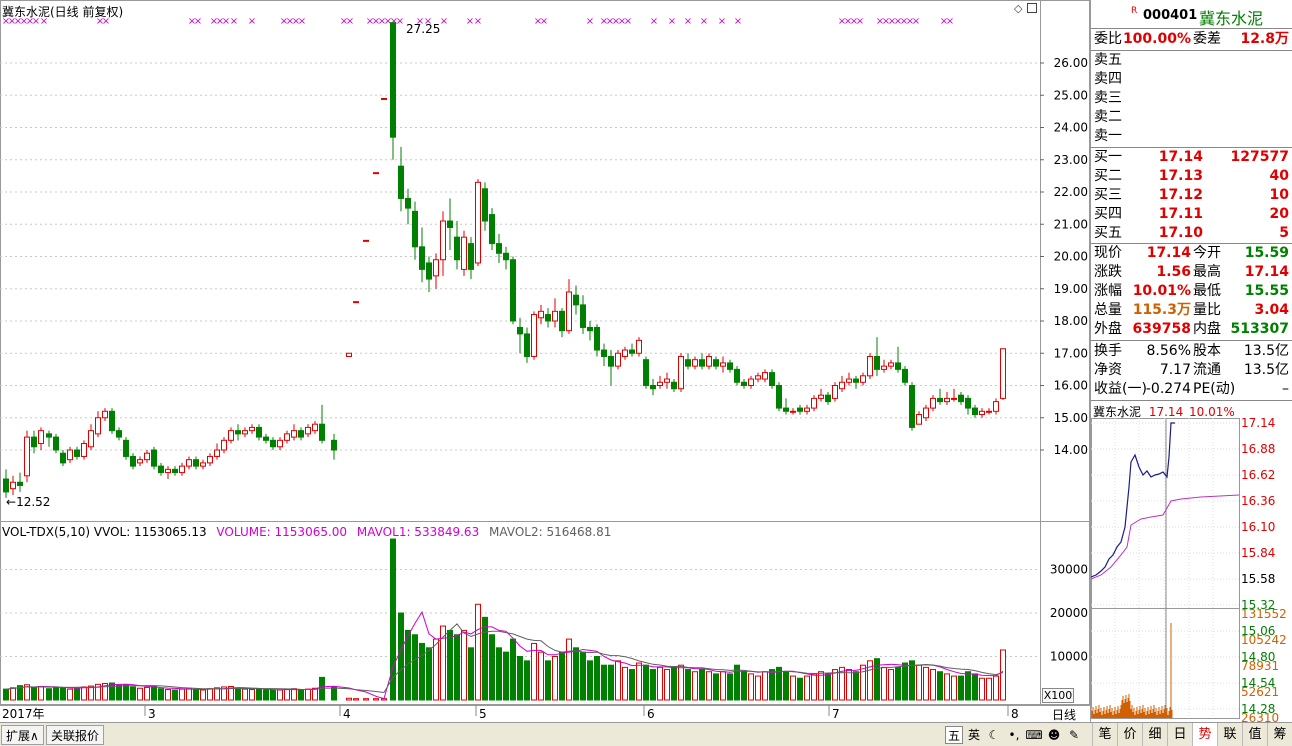 The width and height of the screenshot is (1292, 746). Describe the element at coordinates (1191, 310) in the screenshot. I see `stat-row: 总量 115.3万 量比 3.04` at that location.